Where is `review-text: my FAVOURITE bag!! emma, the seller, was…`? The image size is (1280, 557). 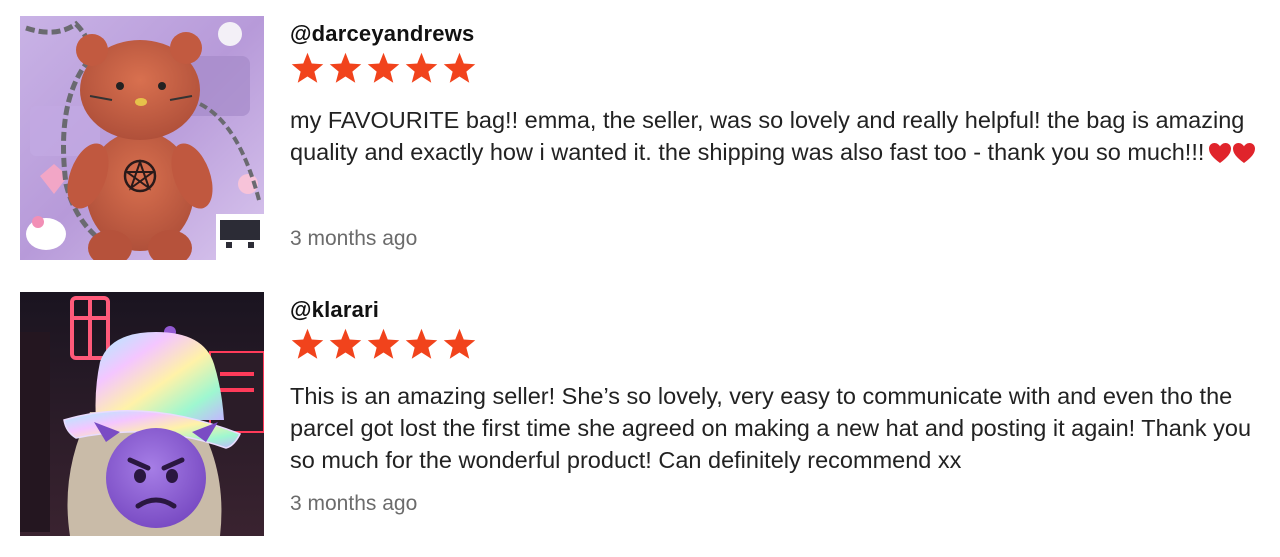 review-text: my FAVOURITE bag!! emma, the seller, was… is located at coordinates (782, 138).